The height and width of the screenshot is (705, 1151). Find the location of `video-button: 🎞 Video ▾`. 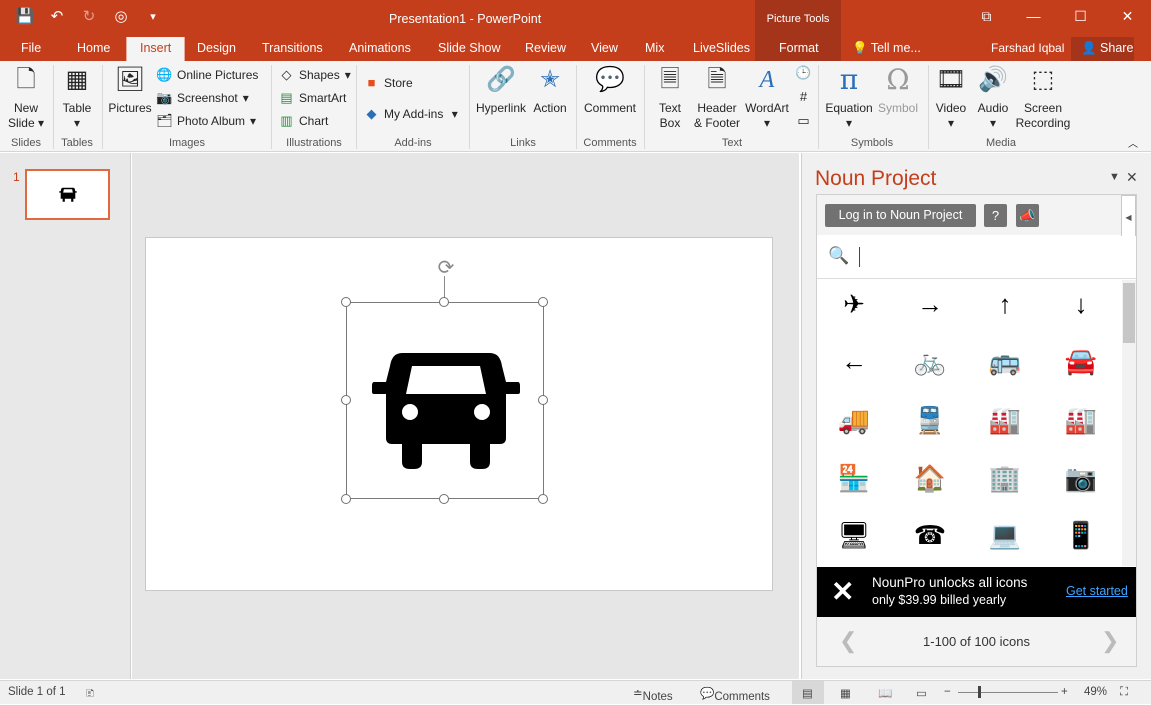

video-button: 🎞 Video ▾ is located at coordinates (951, 98).